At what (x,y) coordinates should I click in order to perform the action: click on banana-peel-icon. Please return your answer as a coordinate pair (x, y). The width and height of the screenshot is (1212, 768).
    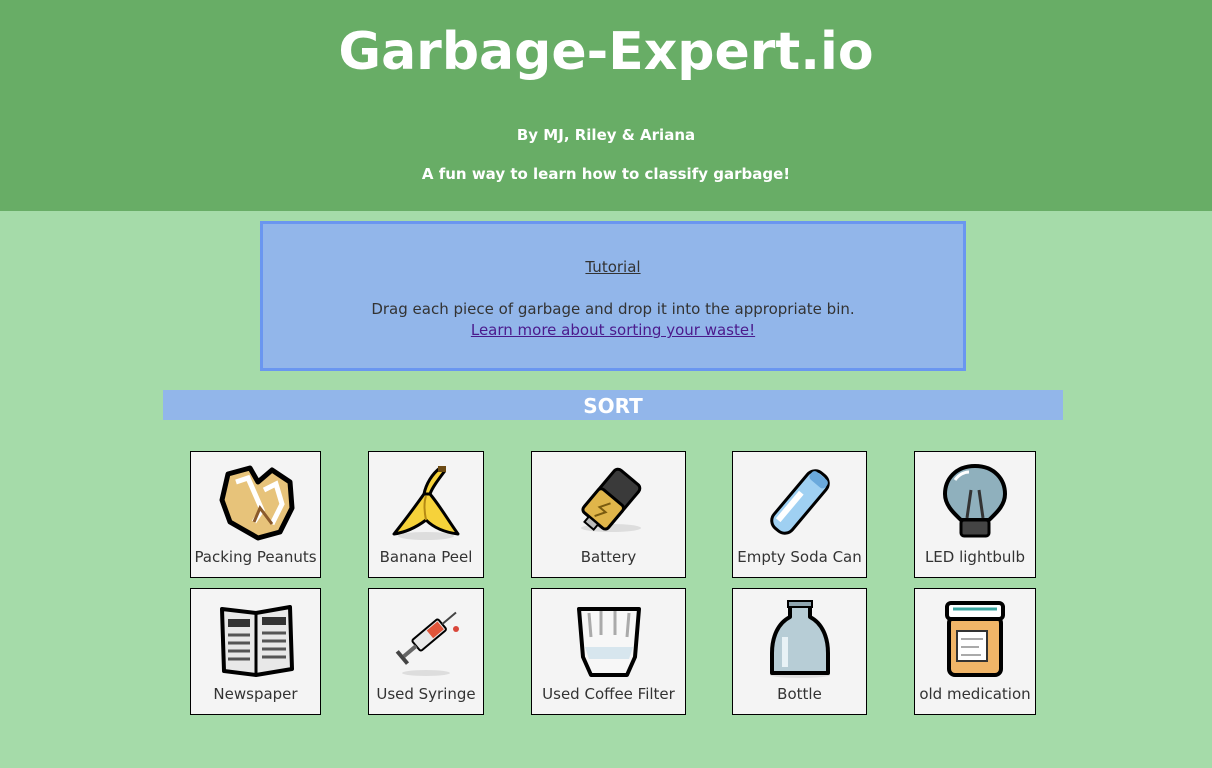
    Looking at the image, I should click on (426, 503).